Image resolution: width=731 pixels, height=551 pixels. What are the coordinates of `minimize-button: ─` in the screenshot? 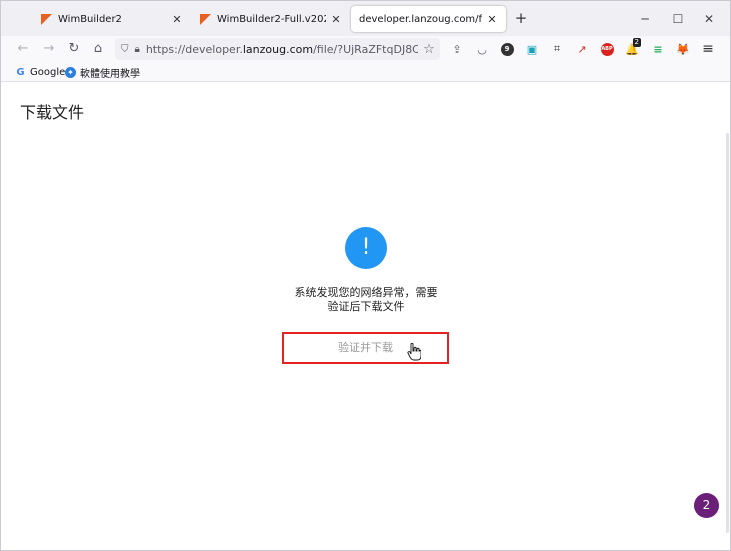 It's located at (645, 19).